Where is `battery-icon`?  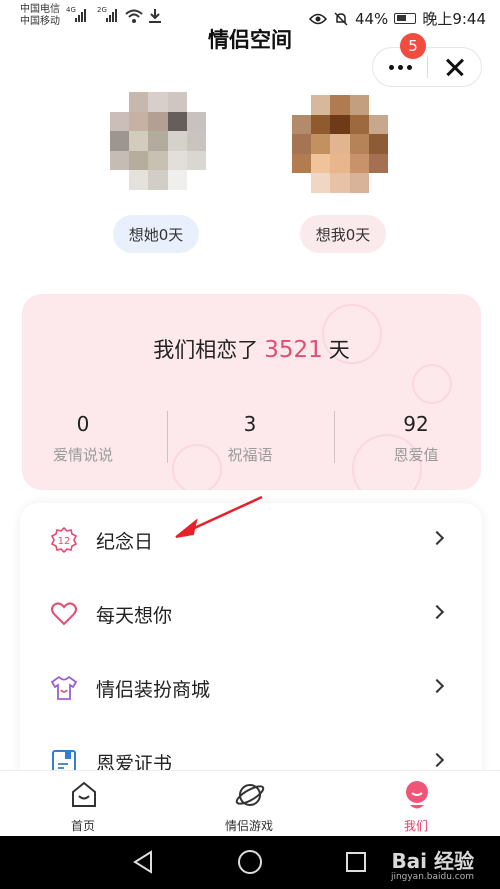 battery-icon is located at coordinates (405, 18).